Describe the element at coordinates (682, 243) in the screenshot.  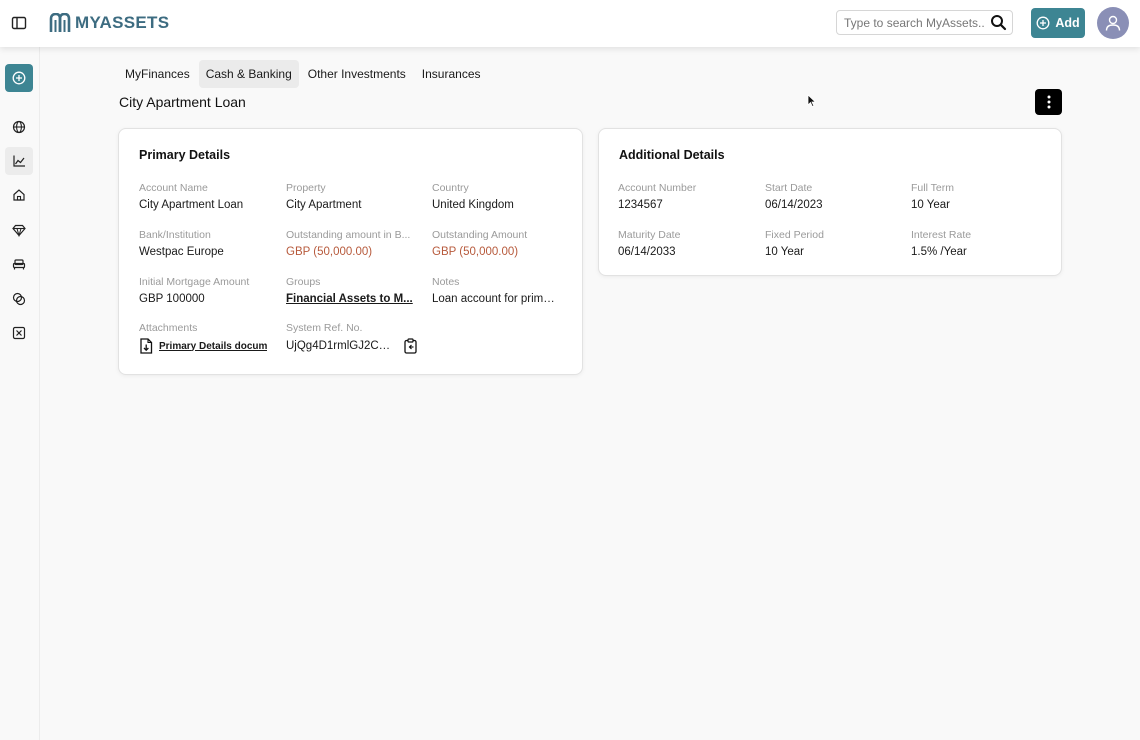
I see `field-maturity-date: Maturity Date 06/14/2033` at that location.